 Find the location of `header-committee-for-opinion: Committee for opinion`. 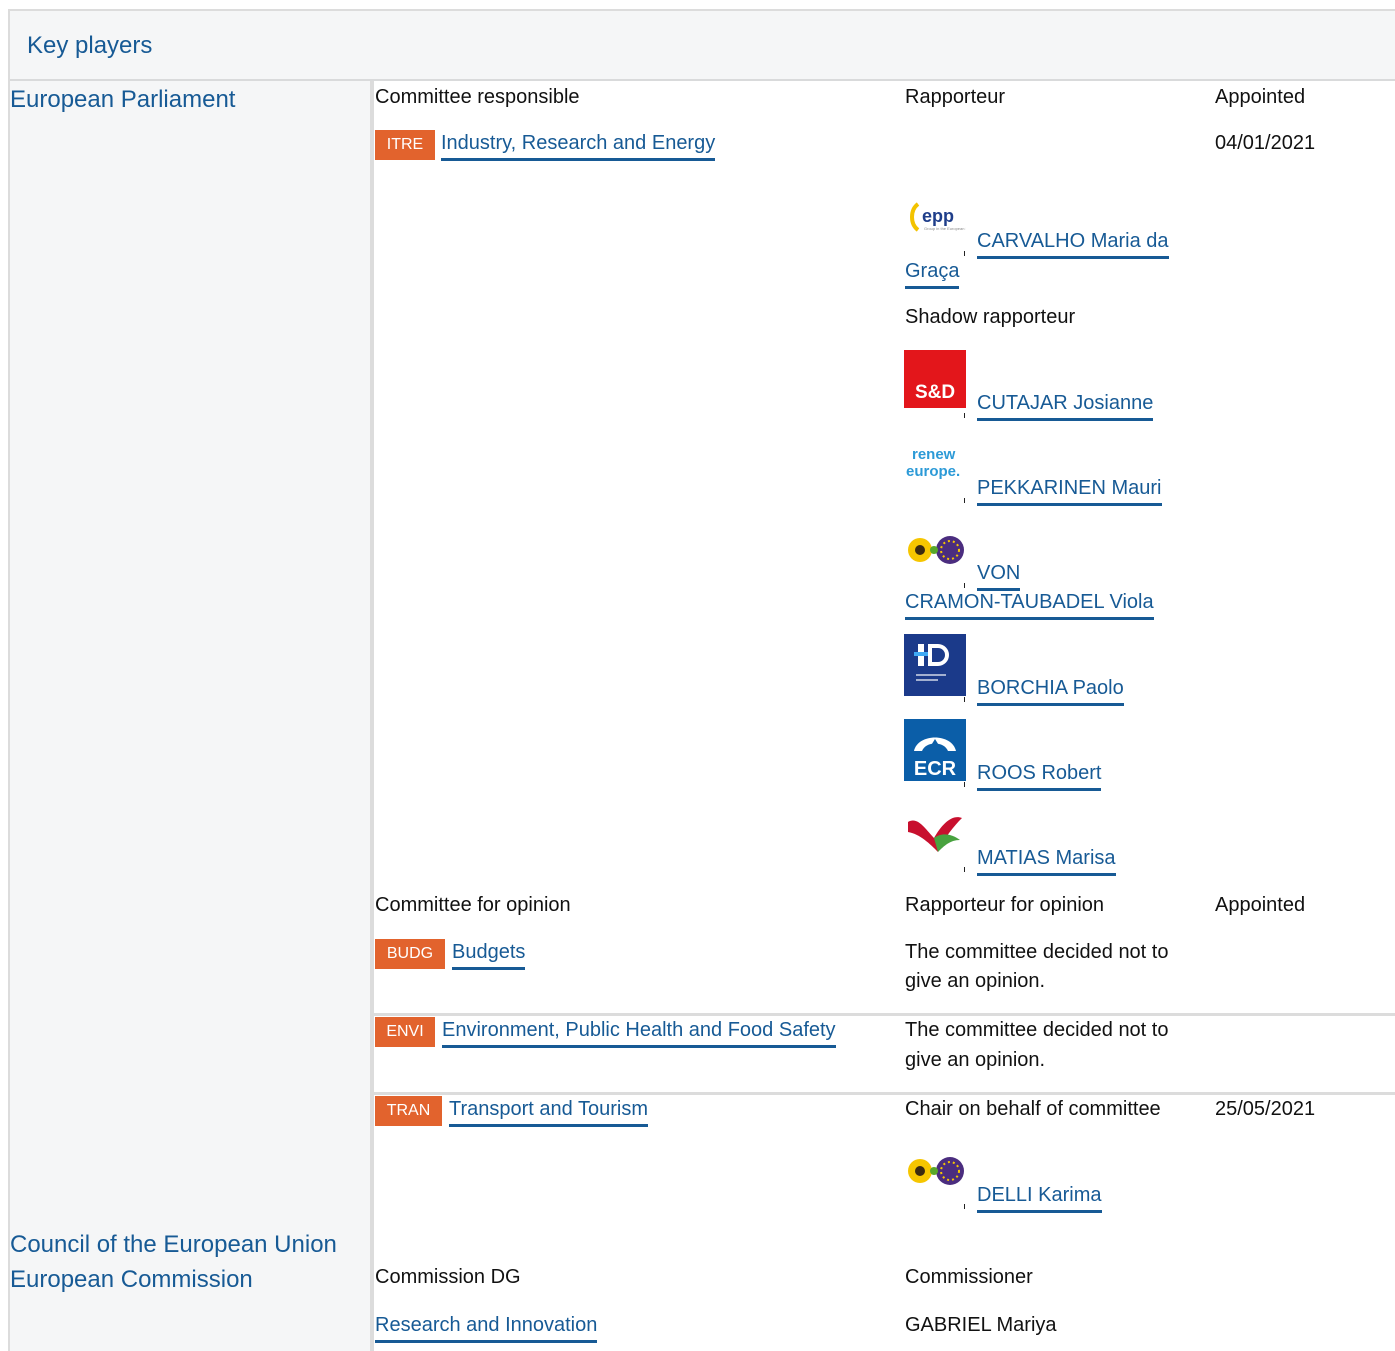

header-committee-for-opinion: Committee for opinion is located at coordinates (473, 905).